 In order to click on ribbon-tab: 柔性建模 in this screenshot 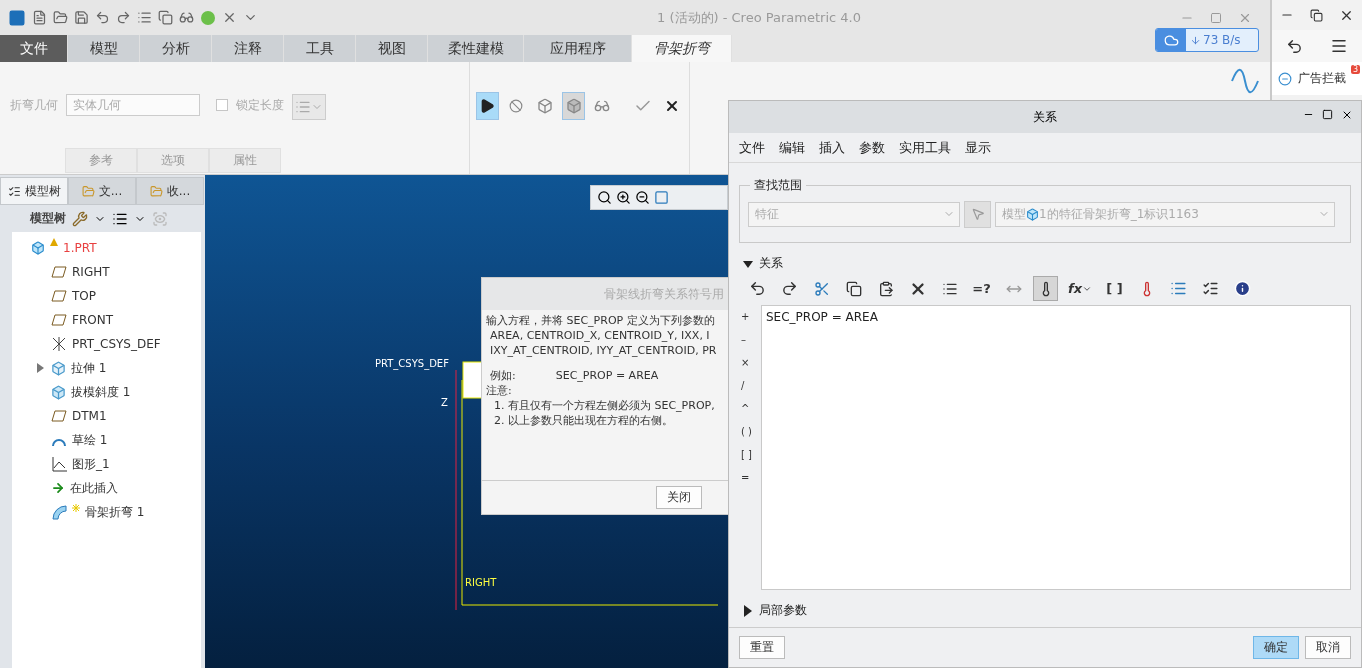, I will do `click(476, 48)`.